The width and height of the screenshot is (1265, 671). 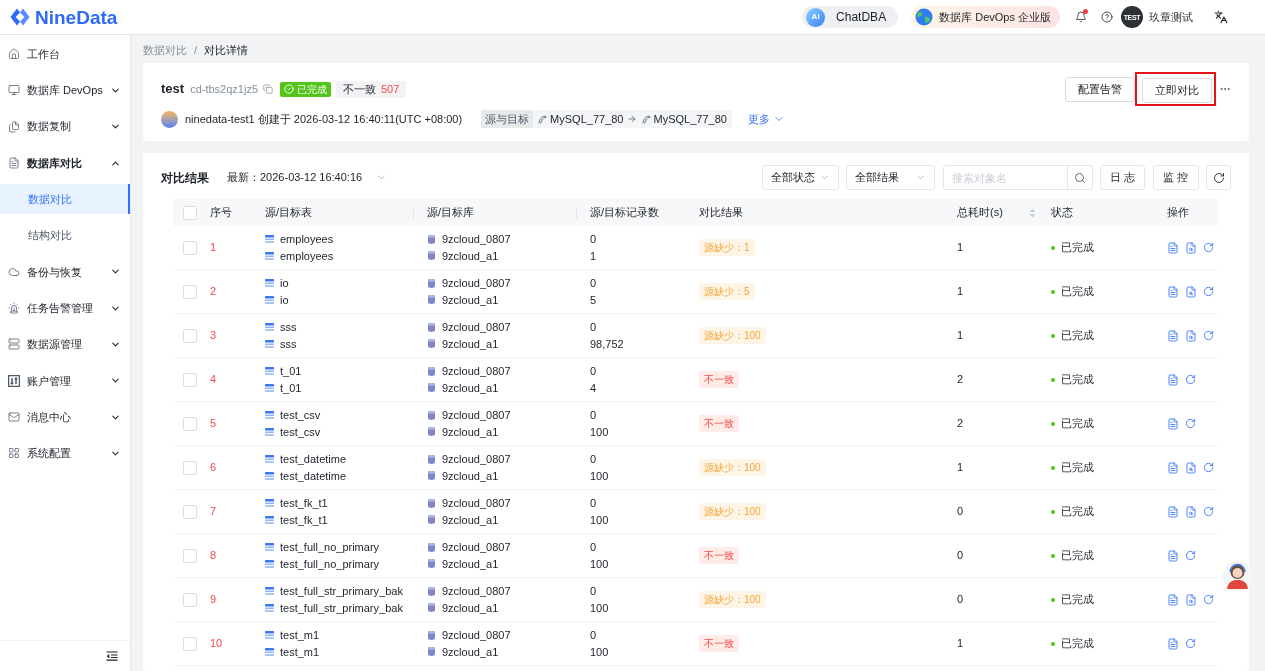 I want to click on collapse-menu-icon, so click(x=112, y=656).